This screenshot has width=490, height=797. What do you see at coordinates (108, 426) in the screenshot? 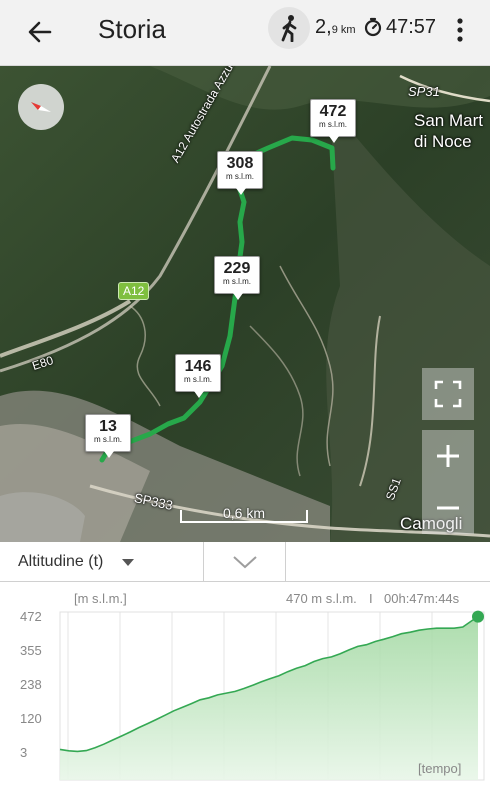
I see `marker-altitude: 13` at bounding box center [108, 426].